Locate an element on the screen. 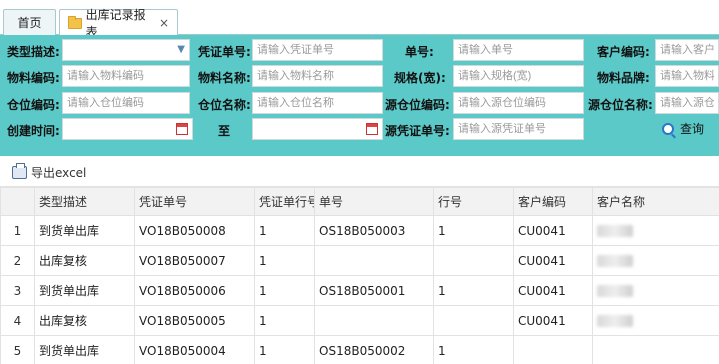 The image size is (719, 364). type-desc-label: 类型描述: is located at coordinates (33, 52).